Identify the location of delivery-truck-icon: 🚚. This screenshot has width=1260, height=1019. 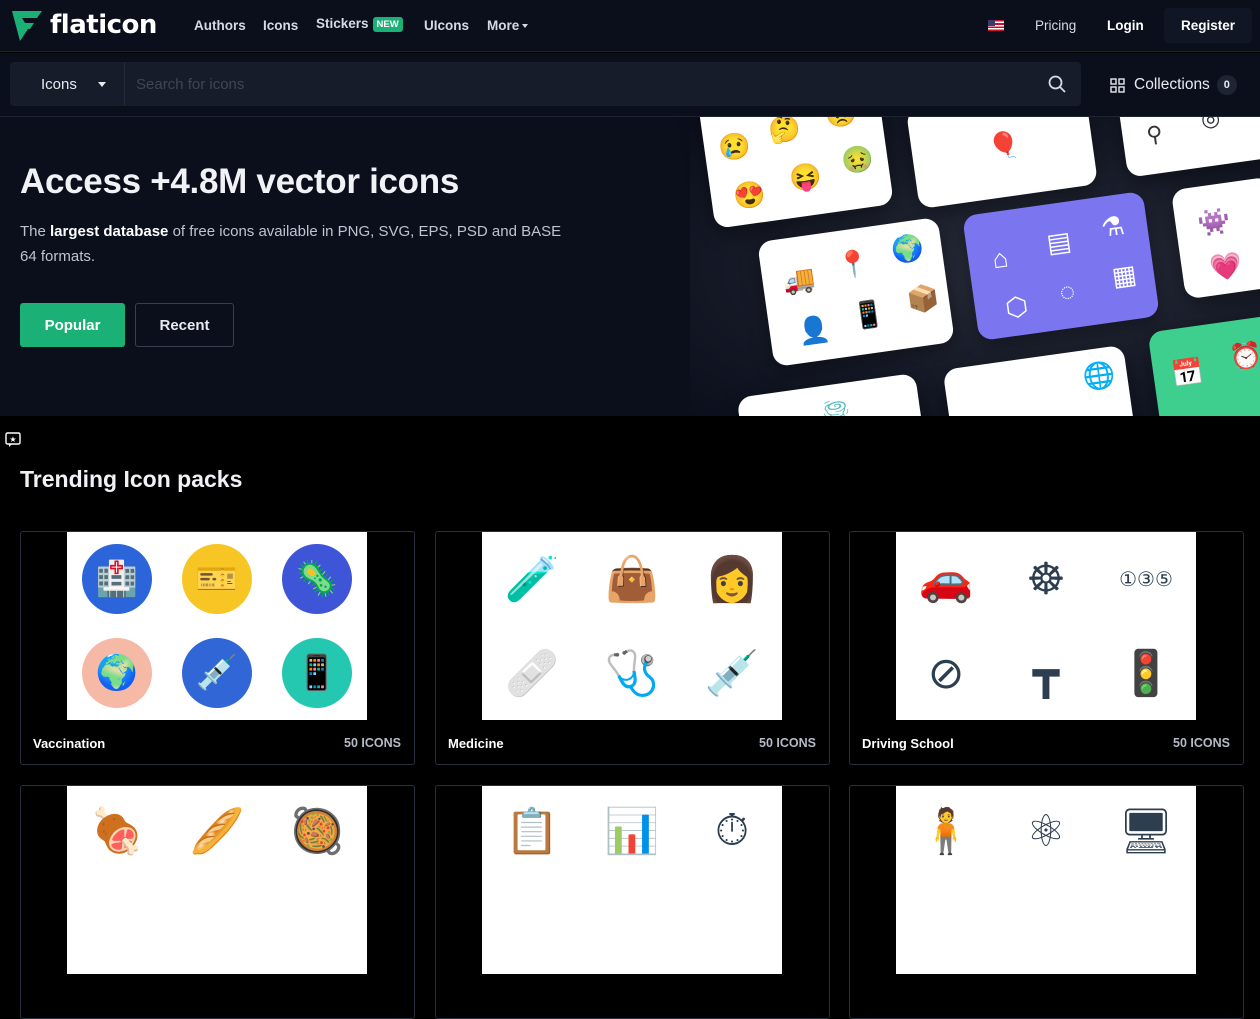
(799, 279).